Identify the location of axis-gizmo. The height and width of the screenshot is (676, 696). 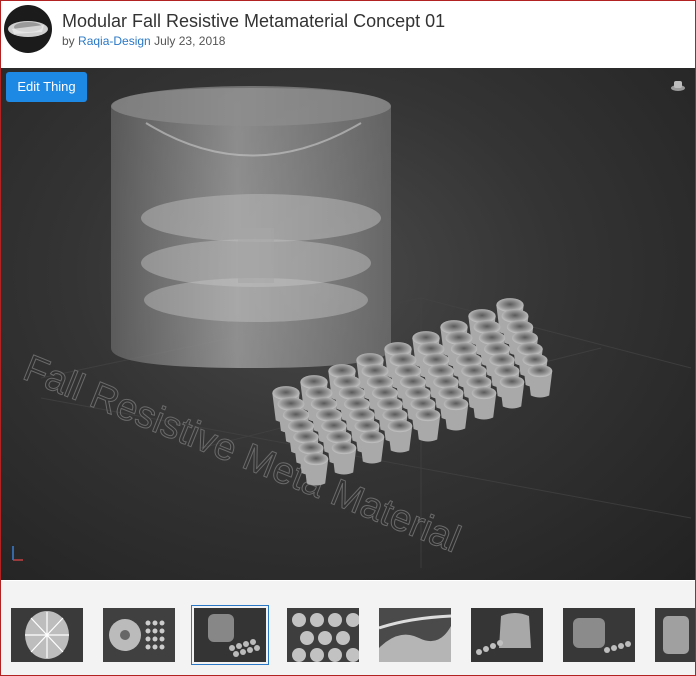
(17, 553).